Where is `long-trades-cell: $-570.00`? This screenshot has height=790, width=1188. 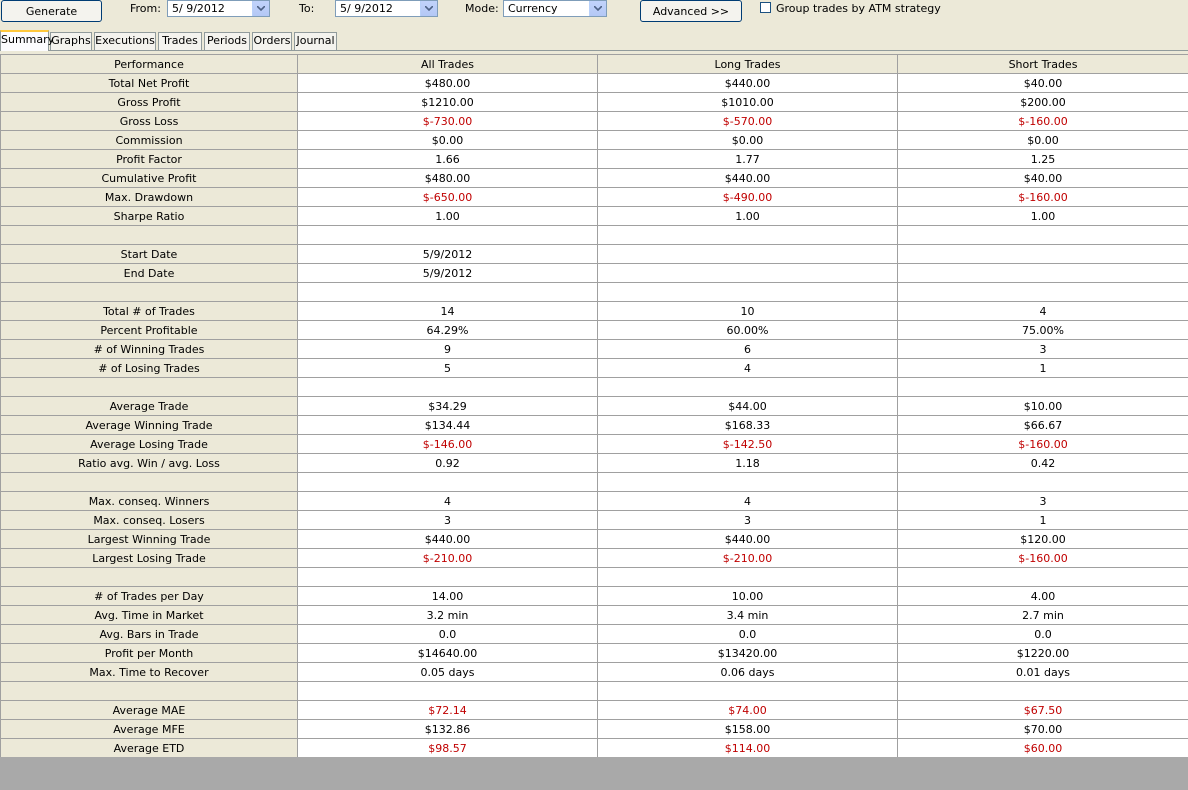 long-trades-cell: $-570.00 is located at coordinates (747, 121).